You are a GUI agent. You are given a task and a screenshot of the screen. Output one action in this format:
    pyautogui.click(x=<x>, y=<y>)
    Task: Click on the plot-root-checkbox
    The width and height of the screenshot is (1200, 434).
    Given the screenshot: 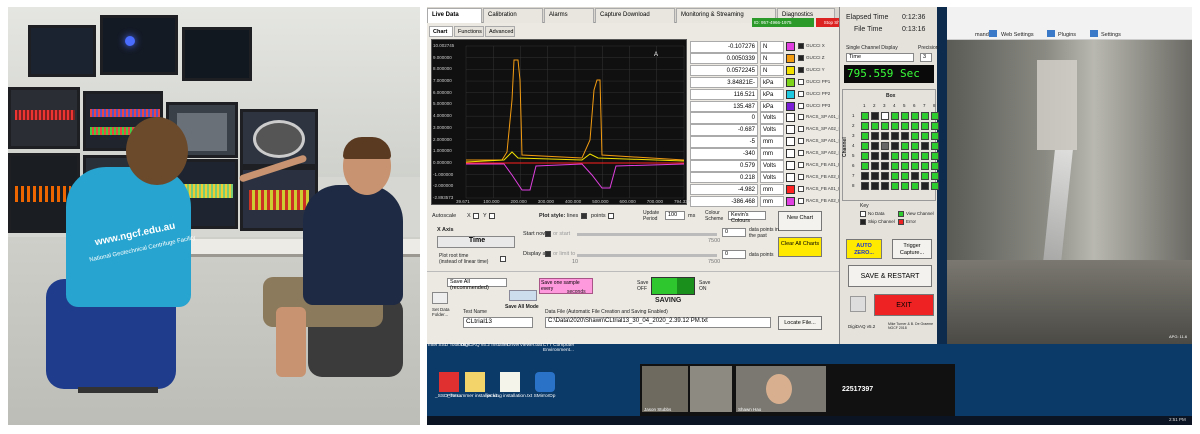 What is the action you would take?
    pyautogui.click(x=503, y=259)
    